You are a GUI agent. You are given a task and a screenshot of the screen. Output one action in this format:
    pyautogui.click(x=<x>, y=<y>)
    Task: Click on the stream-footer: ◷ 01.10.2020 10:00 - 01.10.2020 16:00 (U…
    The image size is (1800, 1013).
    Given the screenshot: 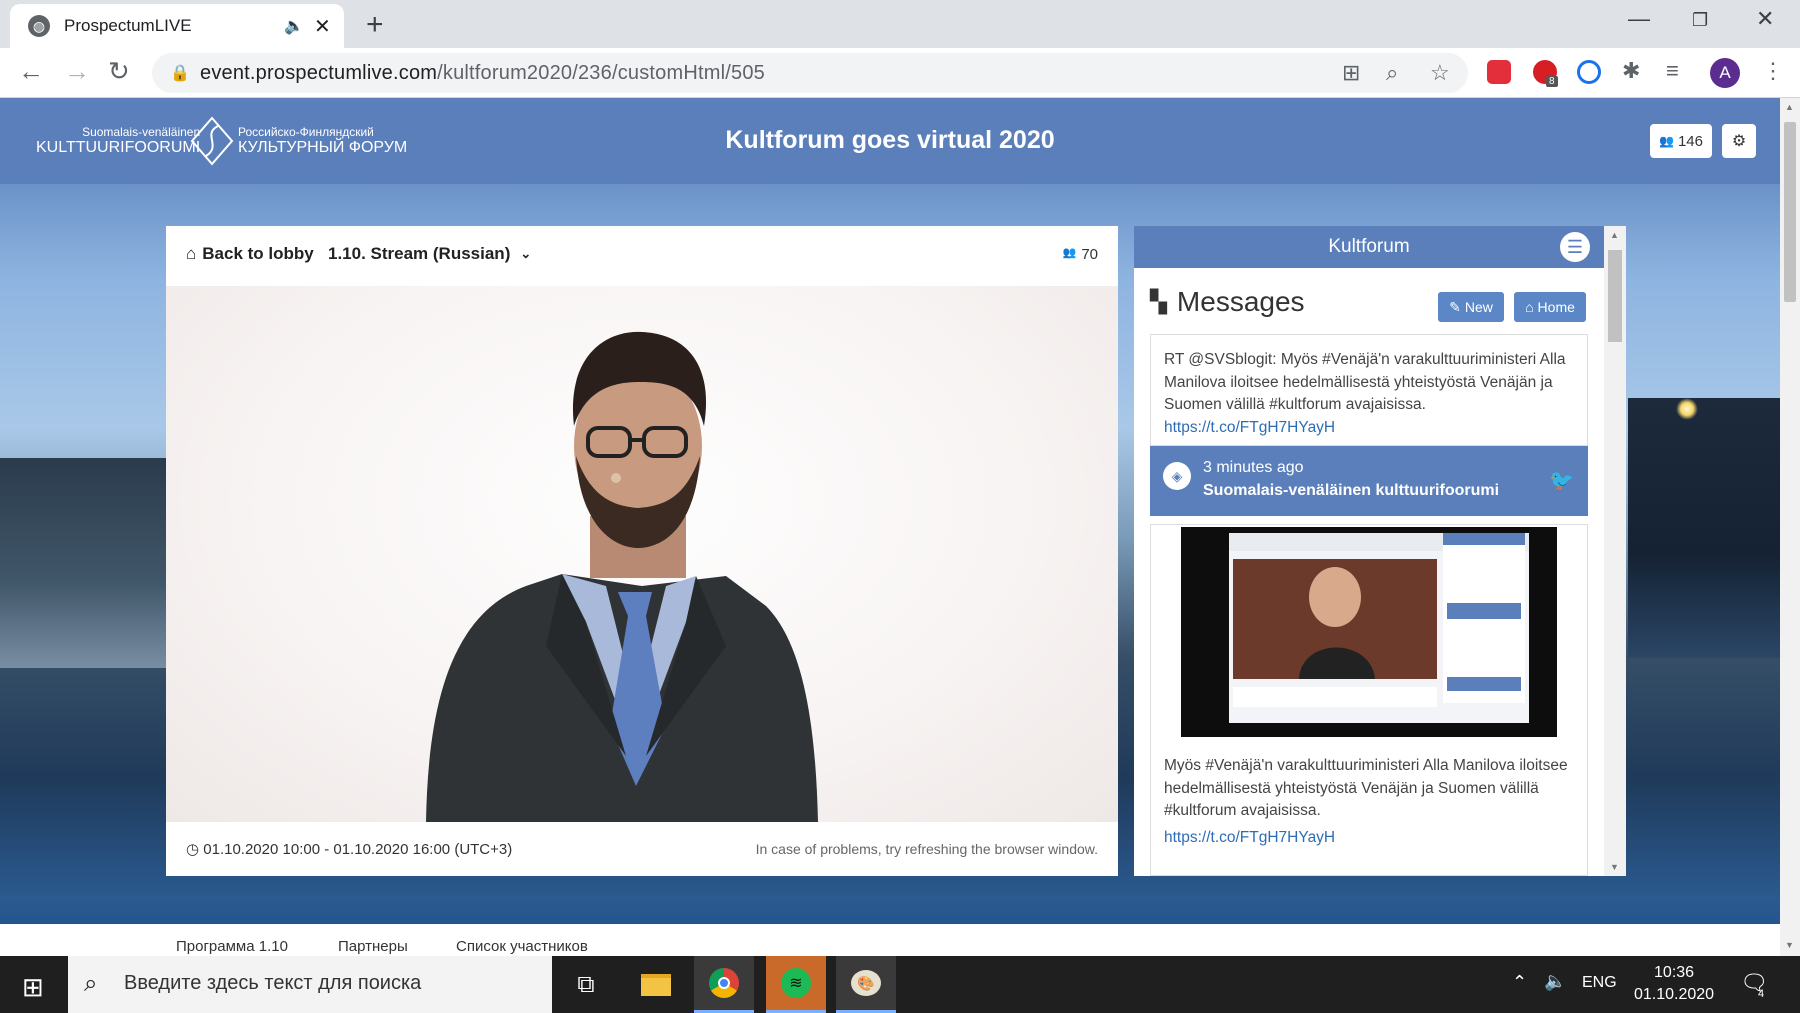 What is the action you would take?
    pyautogui.click(x=642, y=849)
    